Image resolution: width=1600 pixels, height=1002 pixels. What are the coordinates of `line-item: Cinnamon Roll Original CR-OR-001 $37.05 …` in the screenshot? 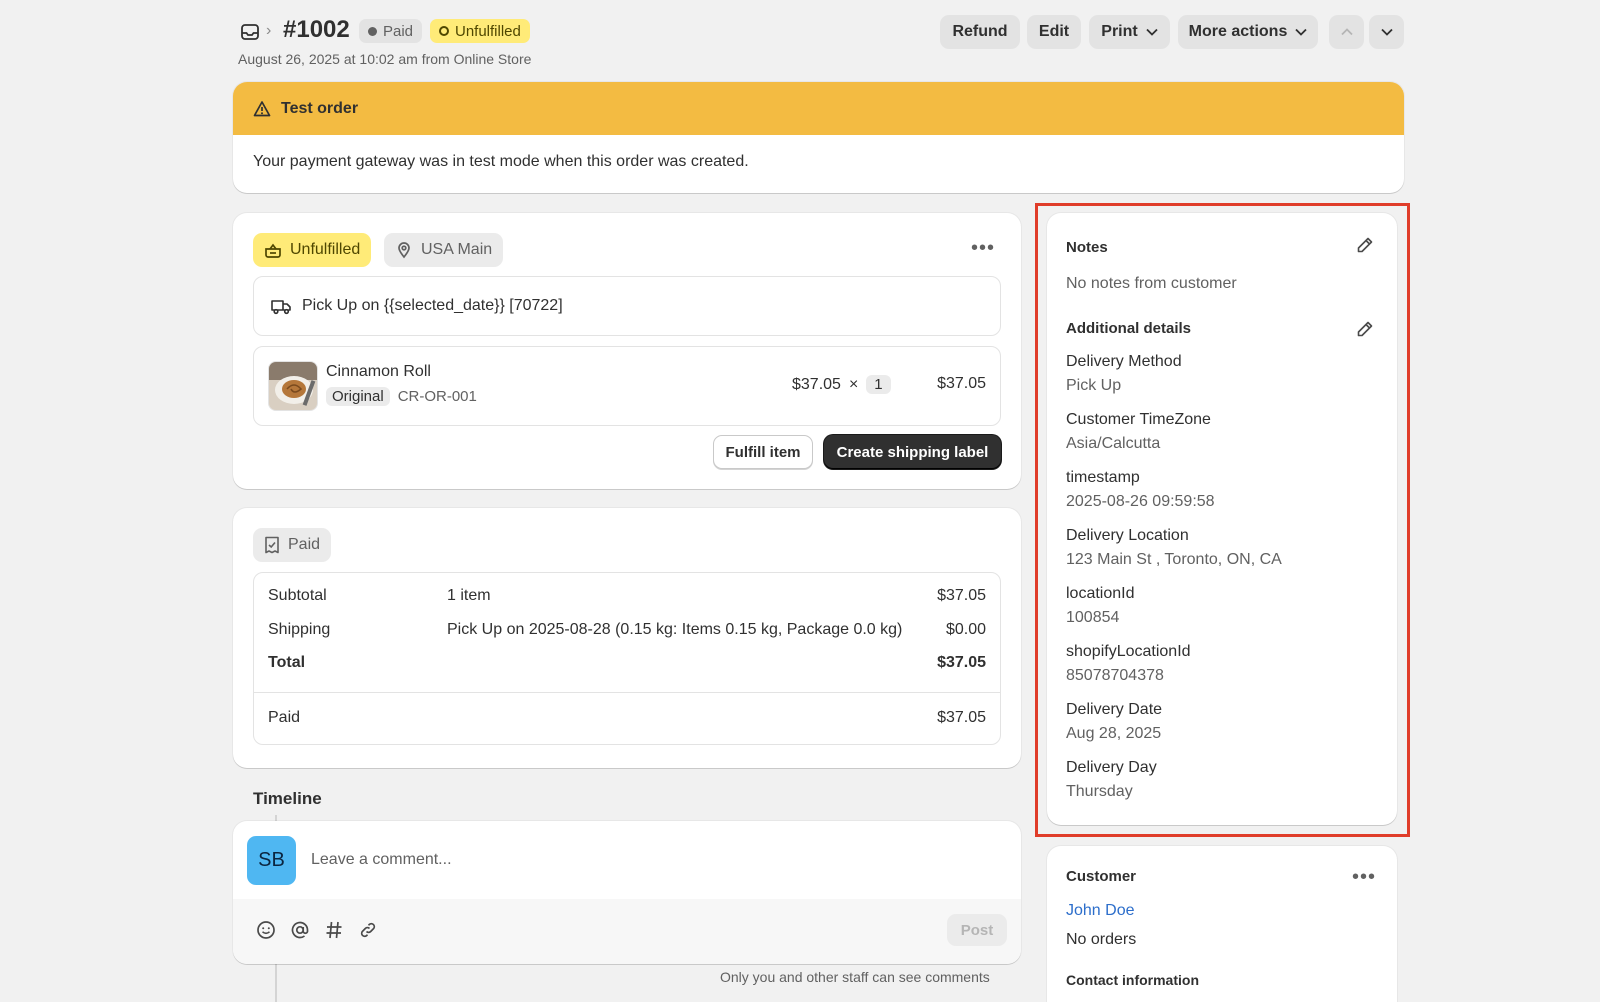 It's located at (627, 386).